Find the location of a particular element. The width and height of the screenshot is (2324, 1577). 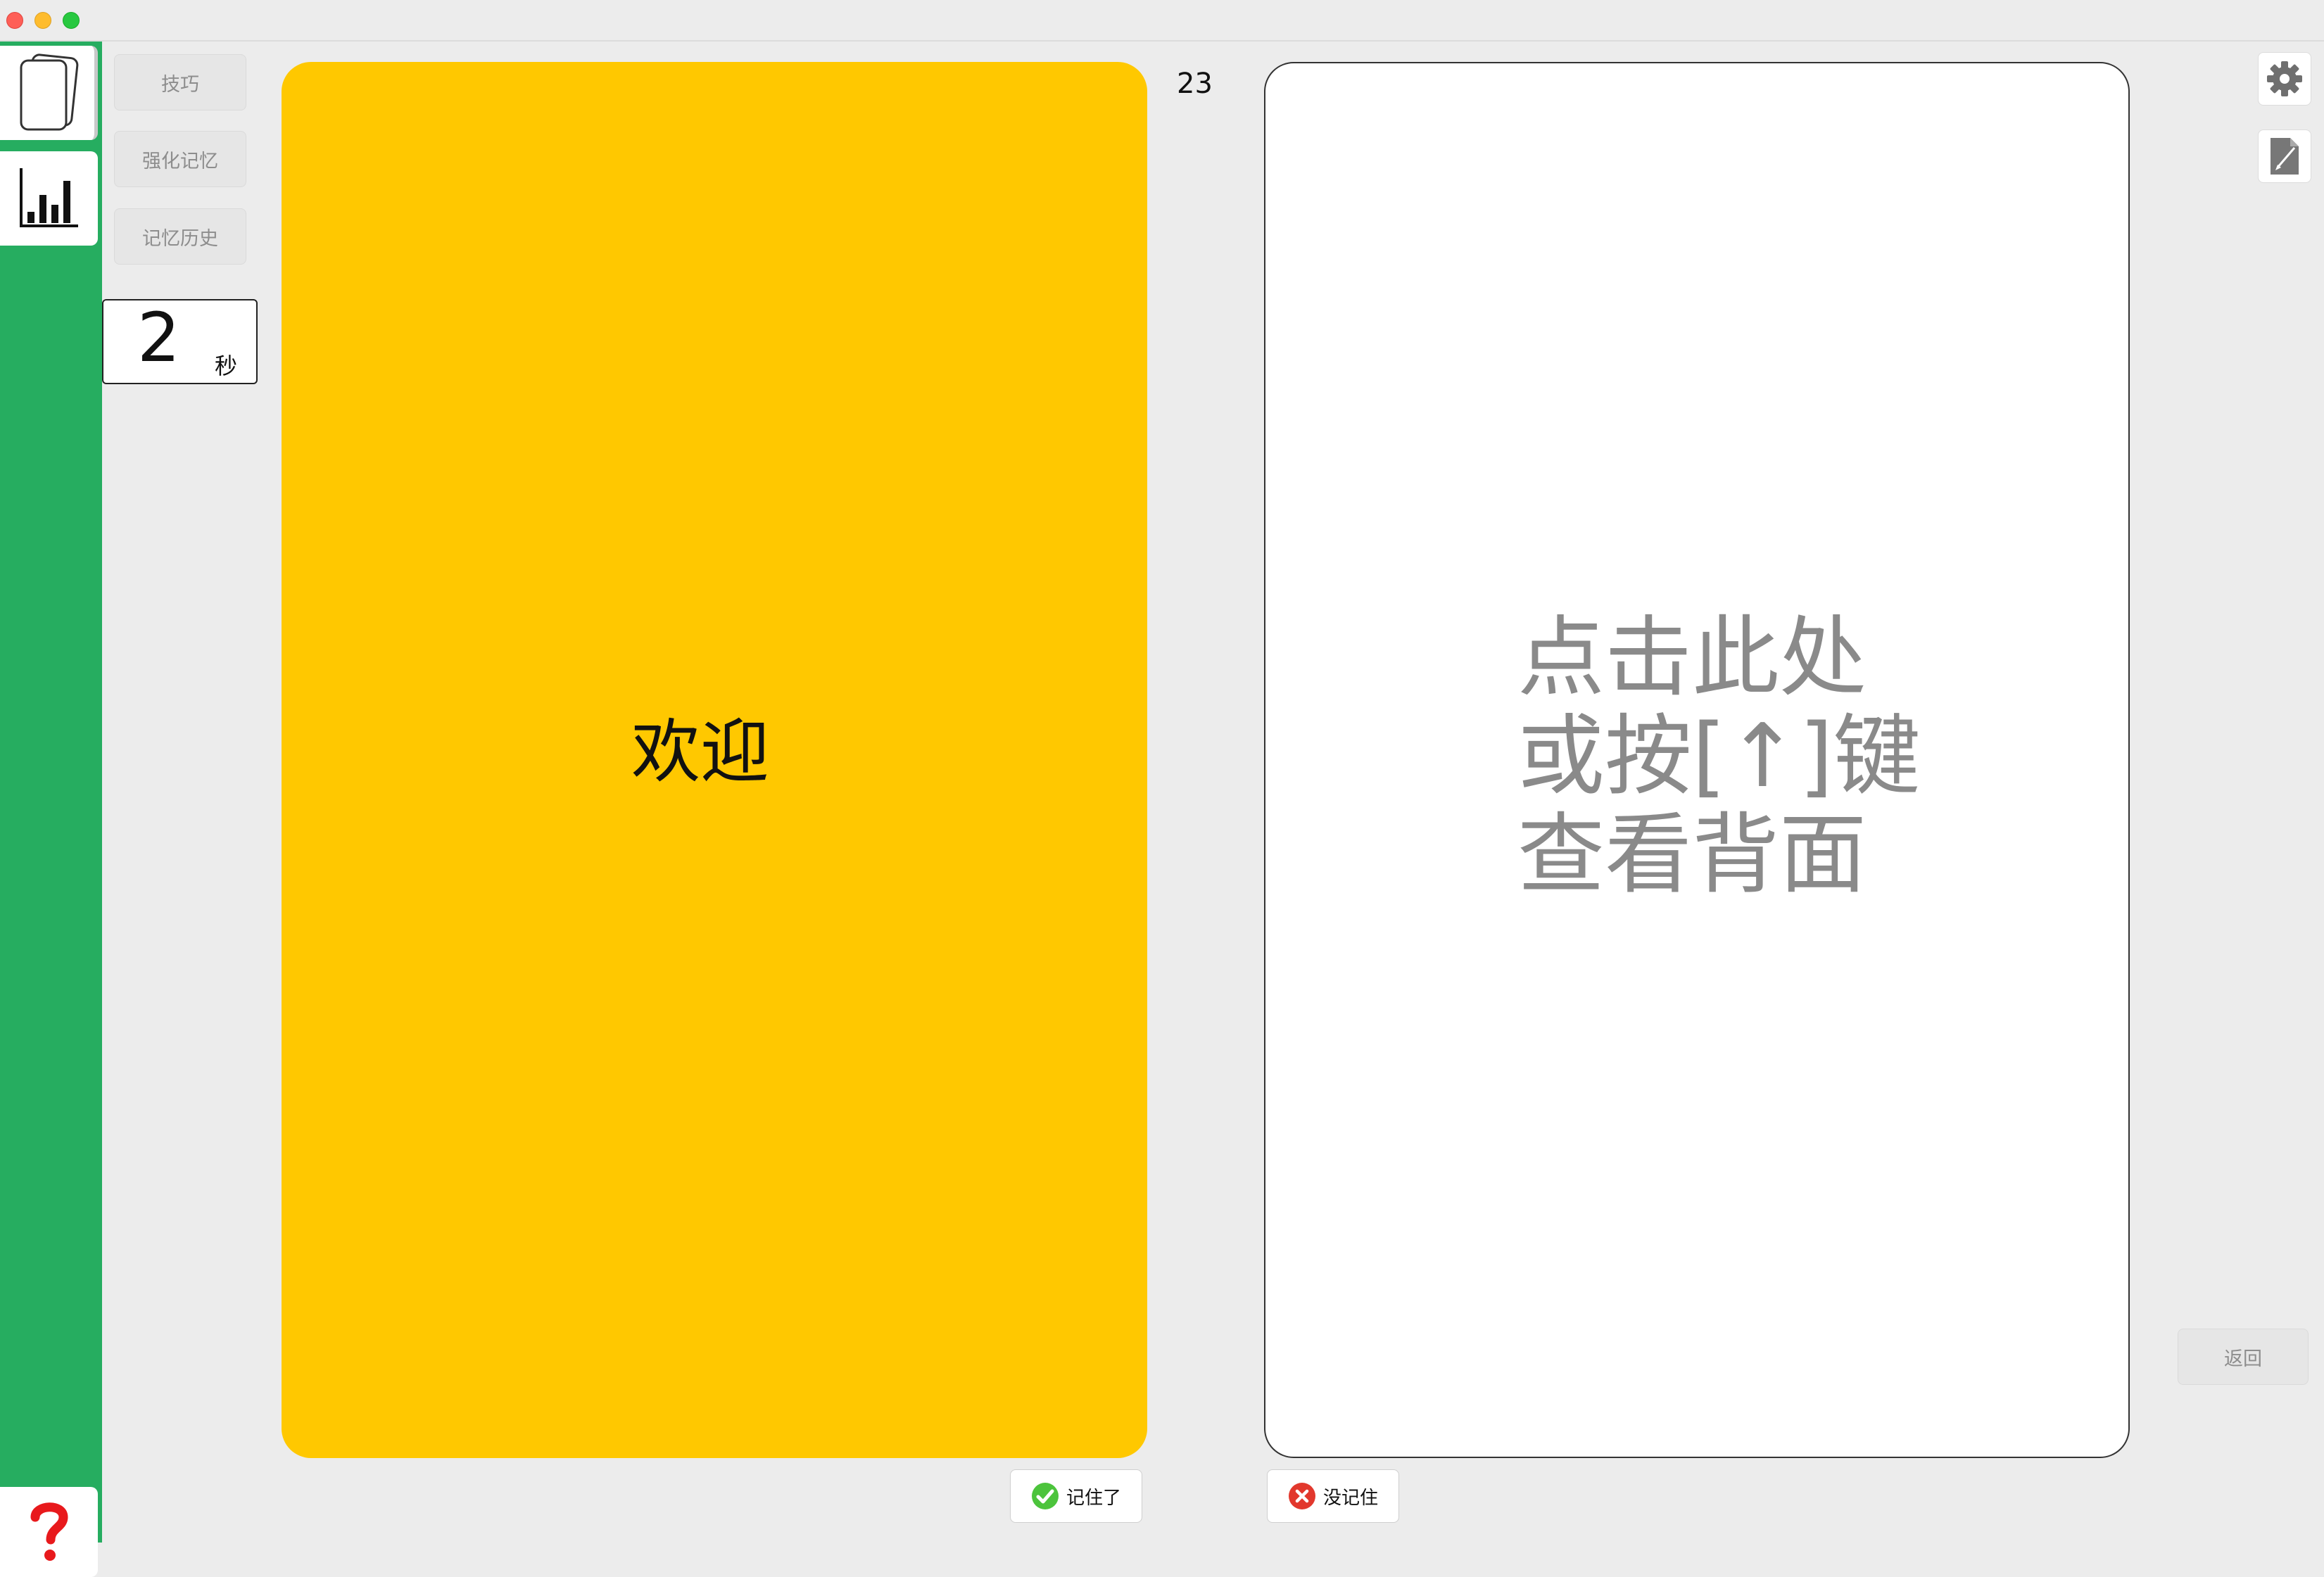

edit-card-button is located at coordinates (2284, 156).